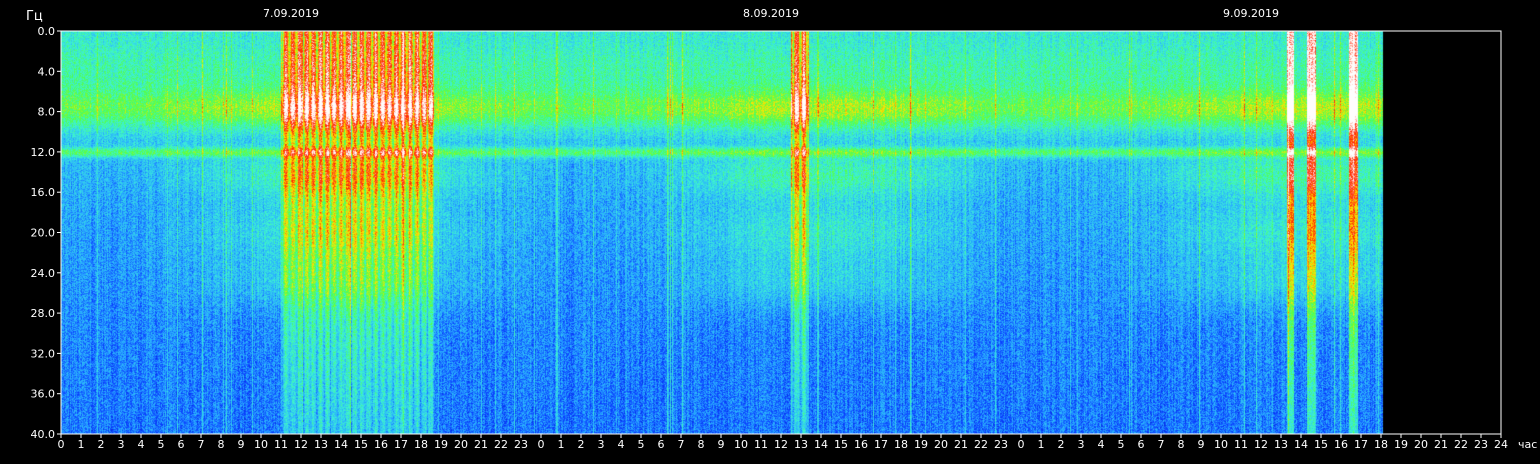 The height and width of the screenshot is (464, 1540). I want to click on x-tick-label: 24, so click(1501, 444).